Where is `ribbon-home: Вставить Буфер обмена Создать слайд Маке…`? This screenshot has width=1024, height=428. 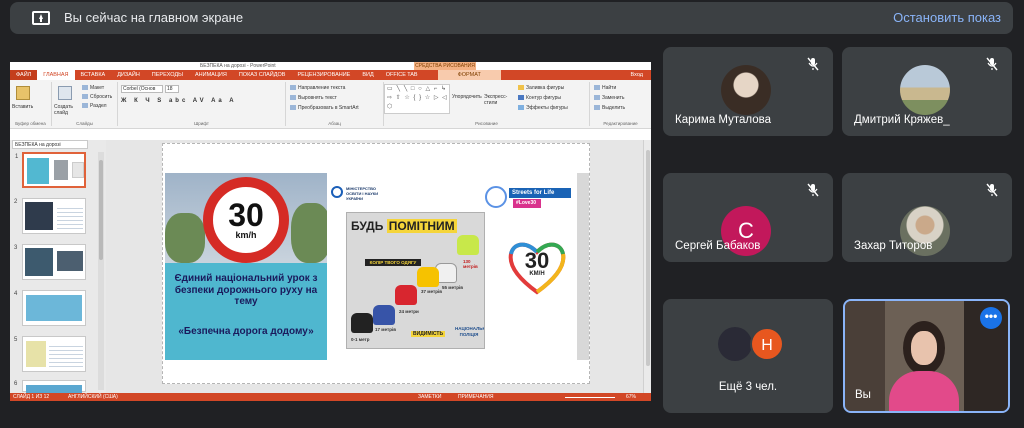
ribbon-home: Вставить Буфер обмена Создать слайд Маке… is located at coordinates (330, 104).